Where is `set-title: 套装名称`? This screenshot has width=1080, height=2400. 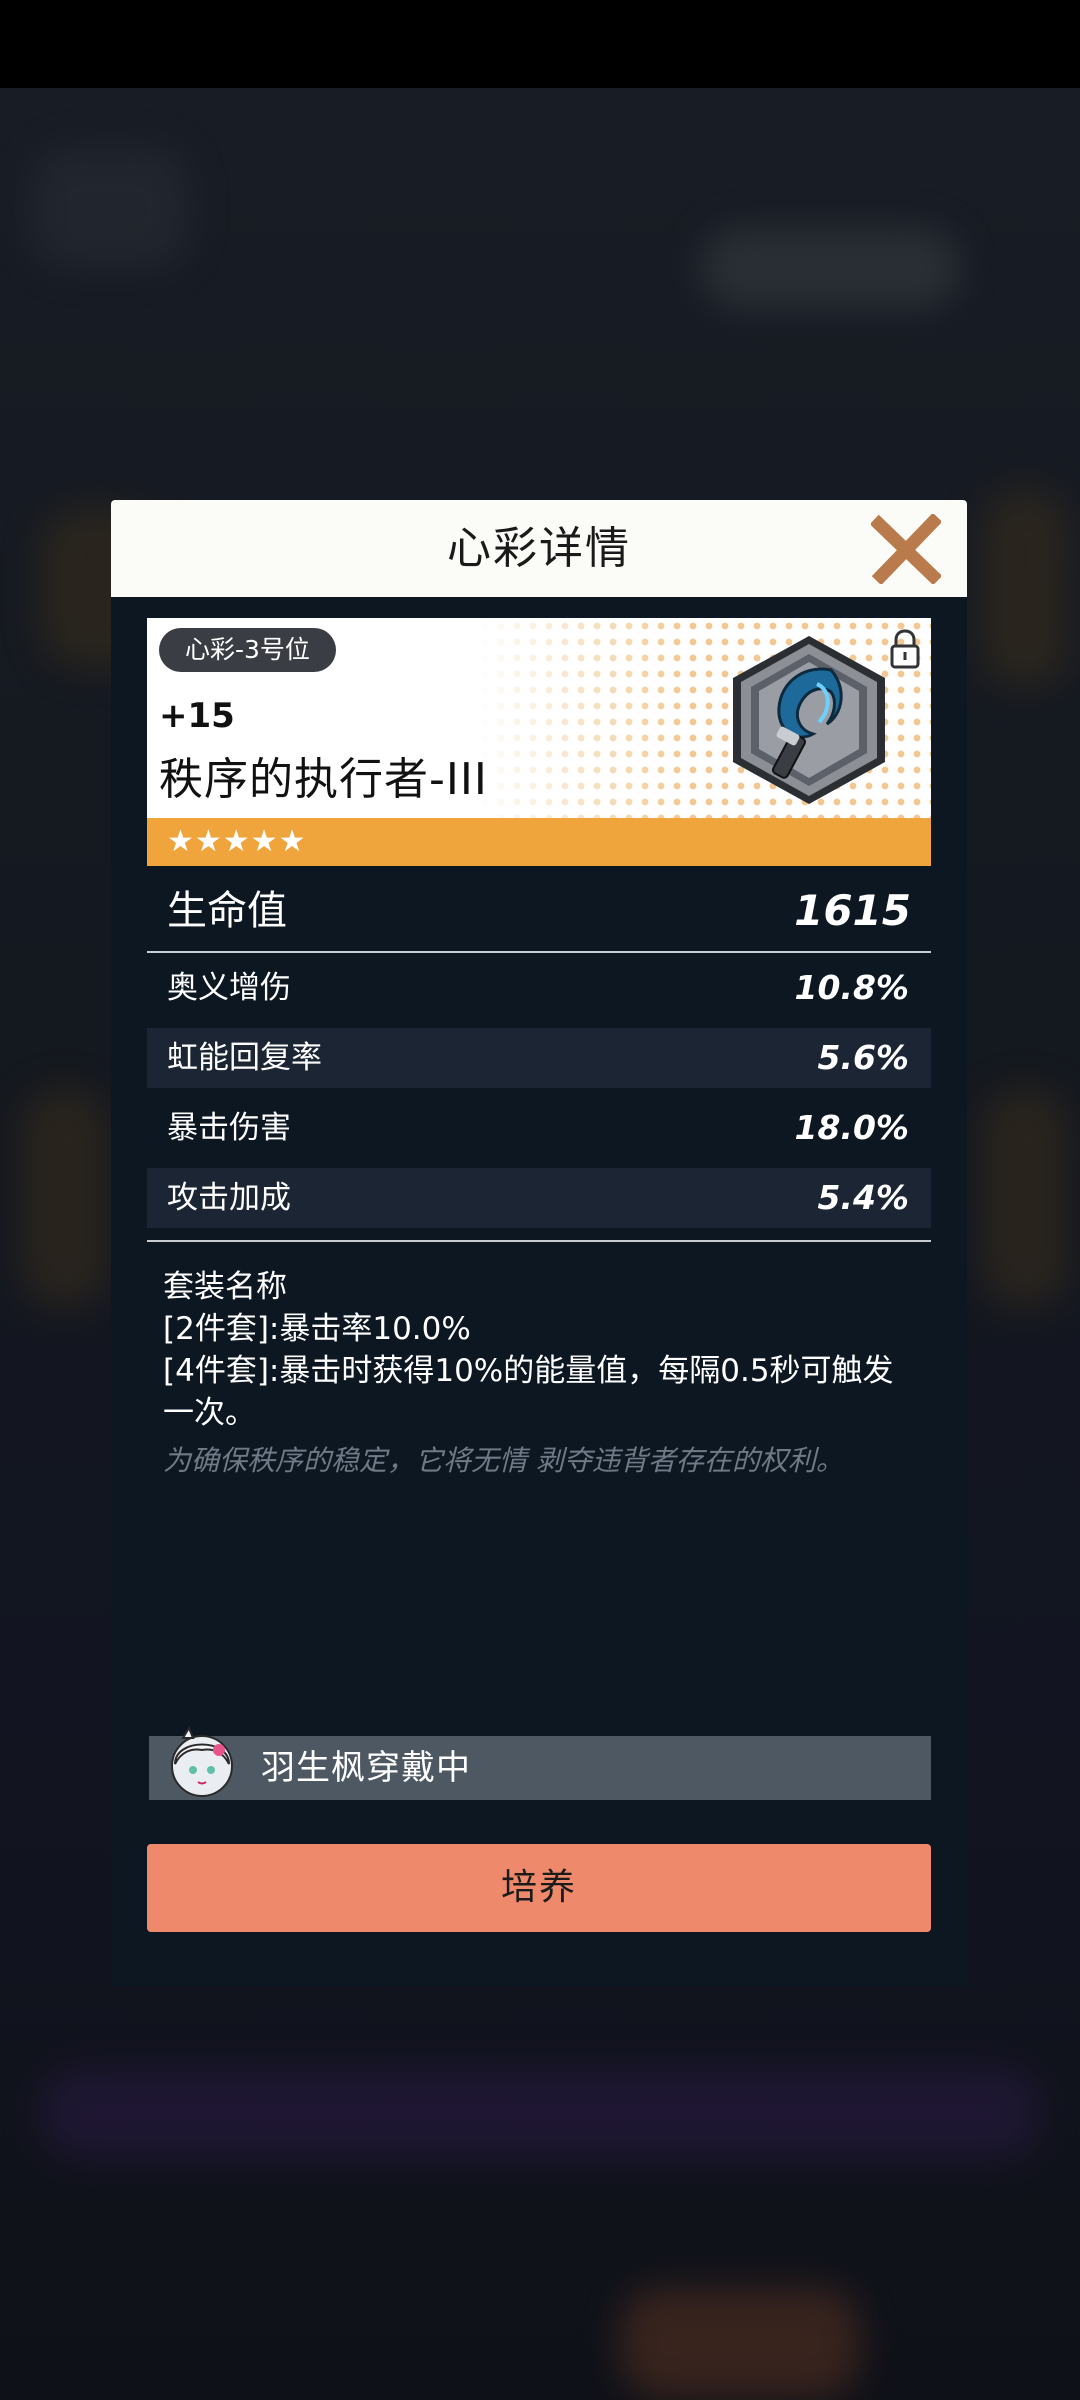
set-title: 套装名称 is located at coordinates (225, 1287).